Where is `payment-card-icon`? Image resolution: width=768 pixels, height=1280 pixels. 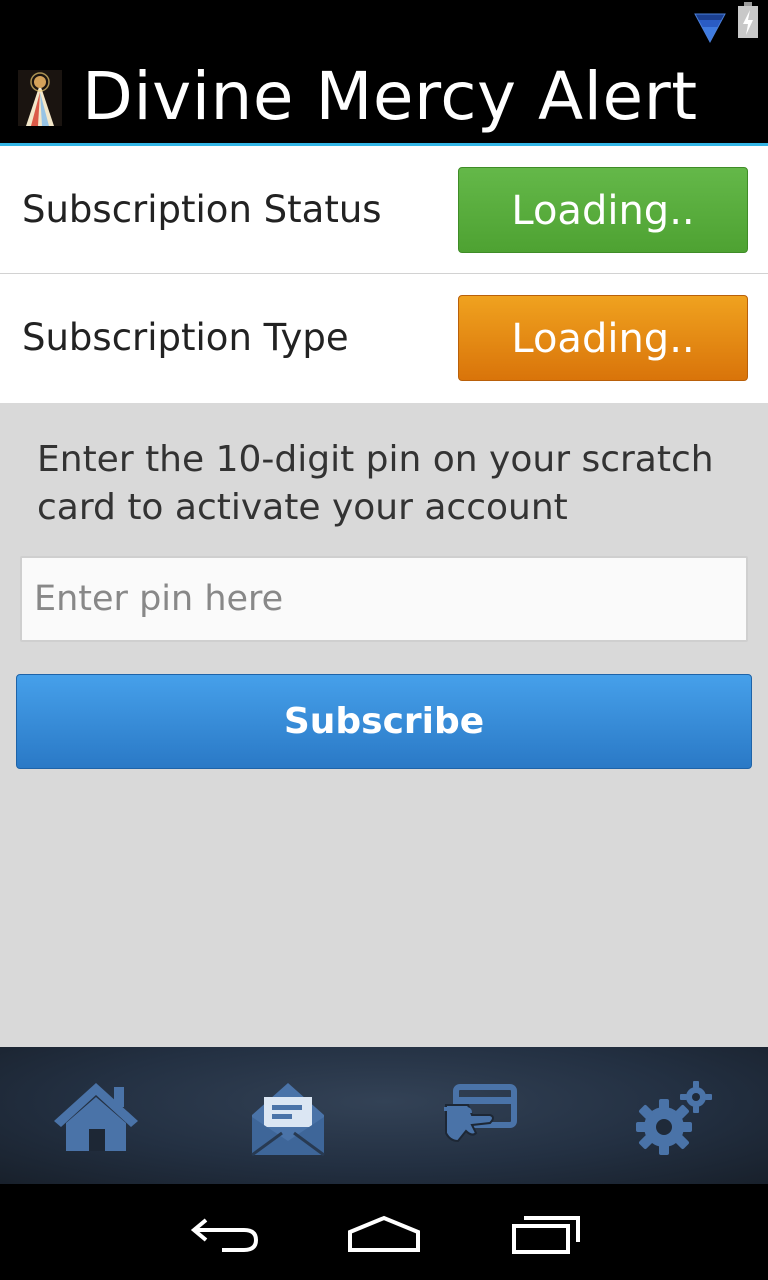 payment-card-icon is located at coordinates (480, 1117).